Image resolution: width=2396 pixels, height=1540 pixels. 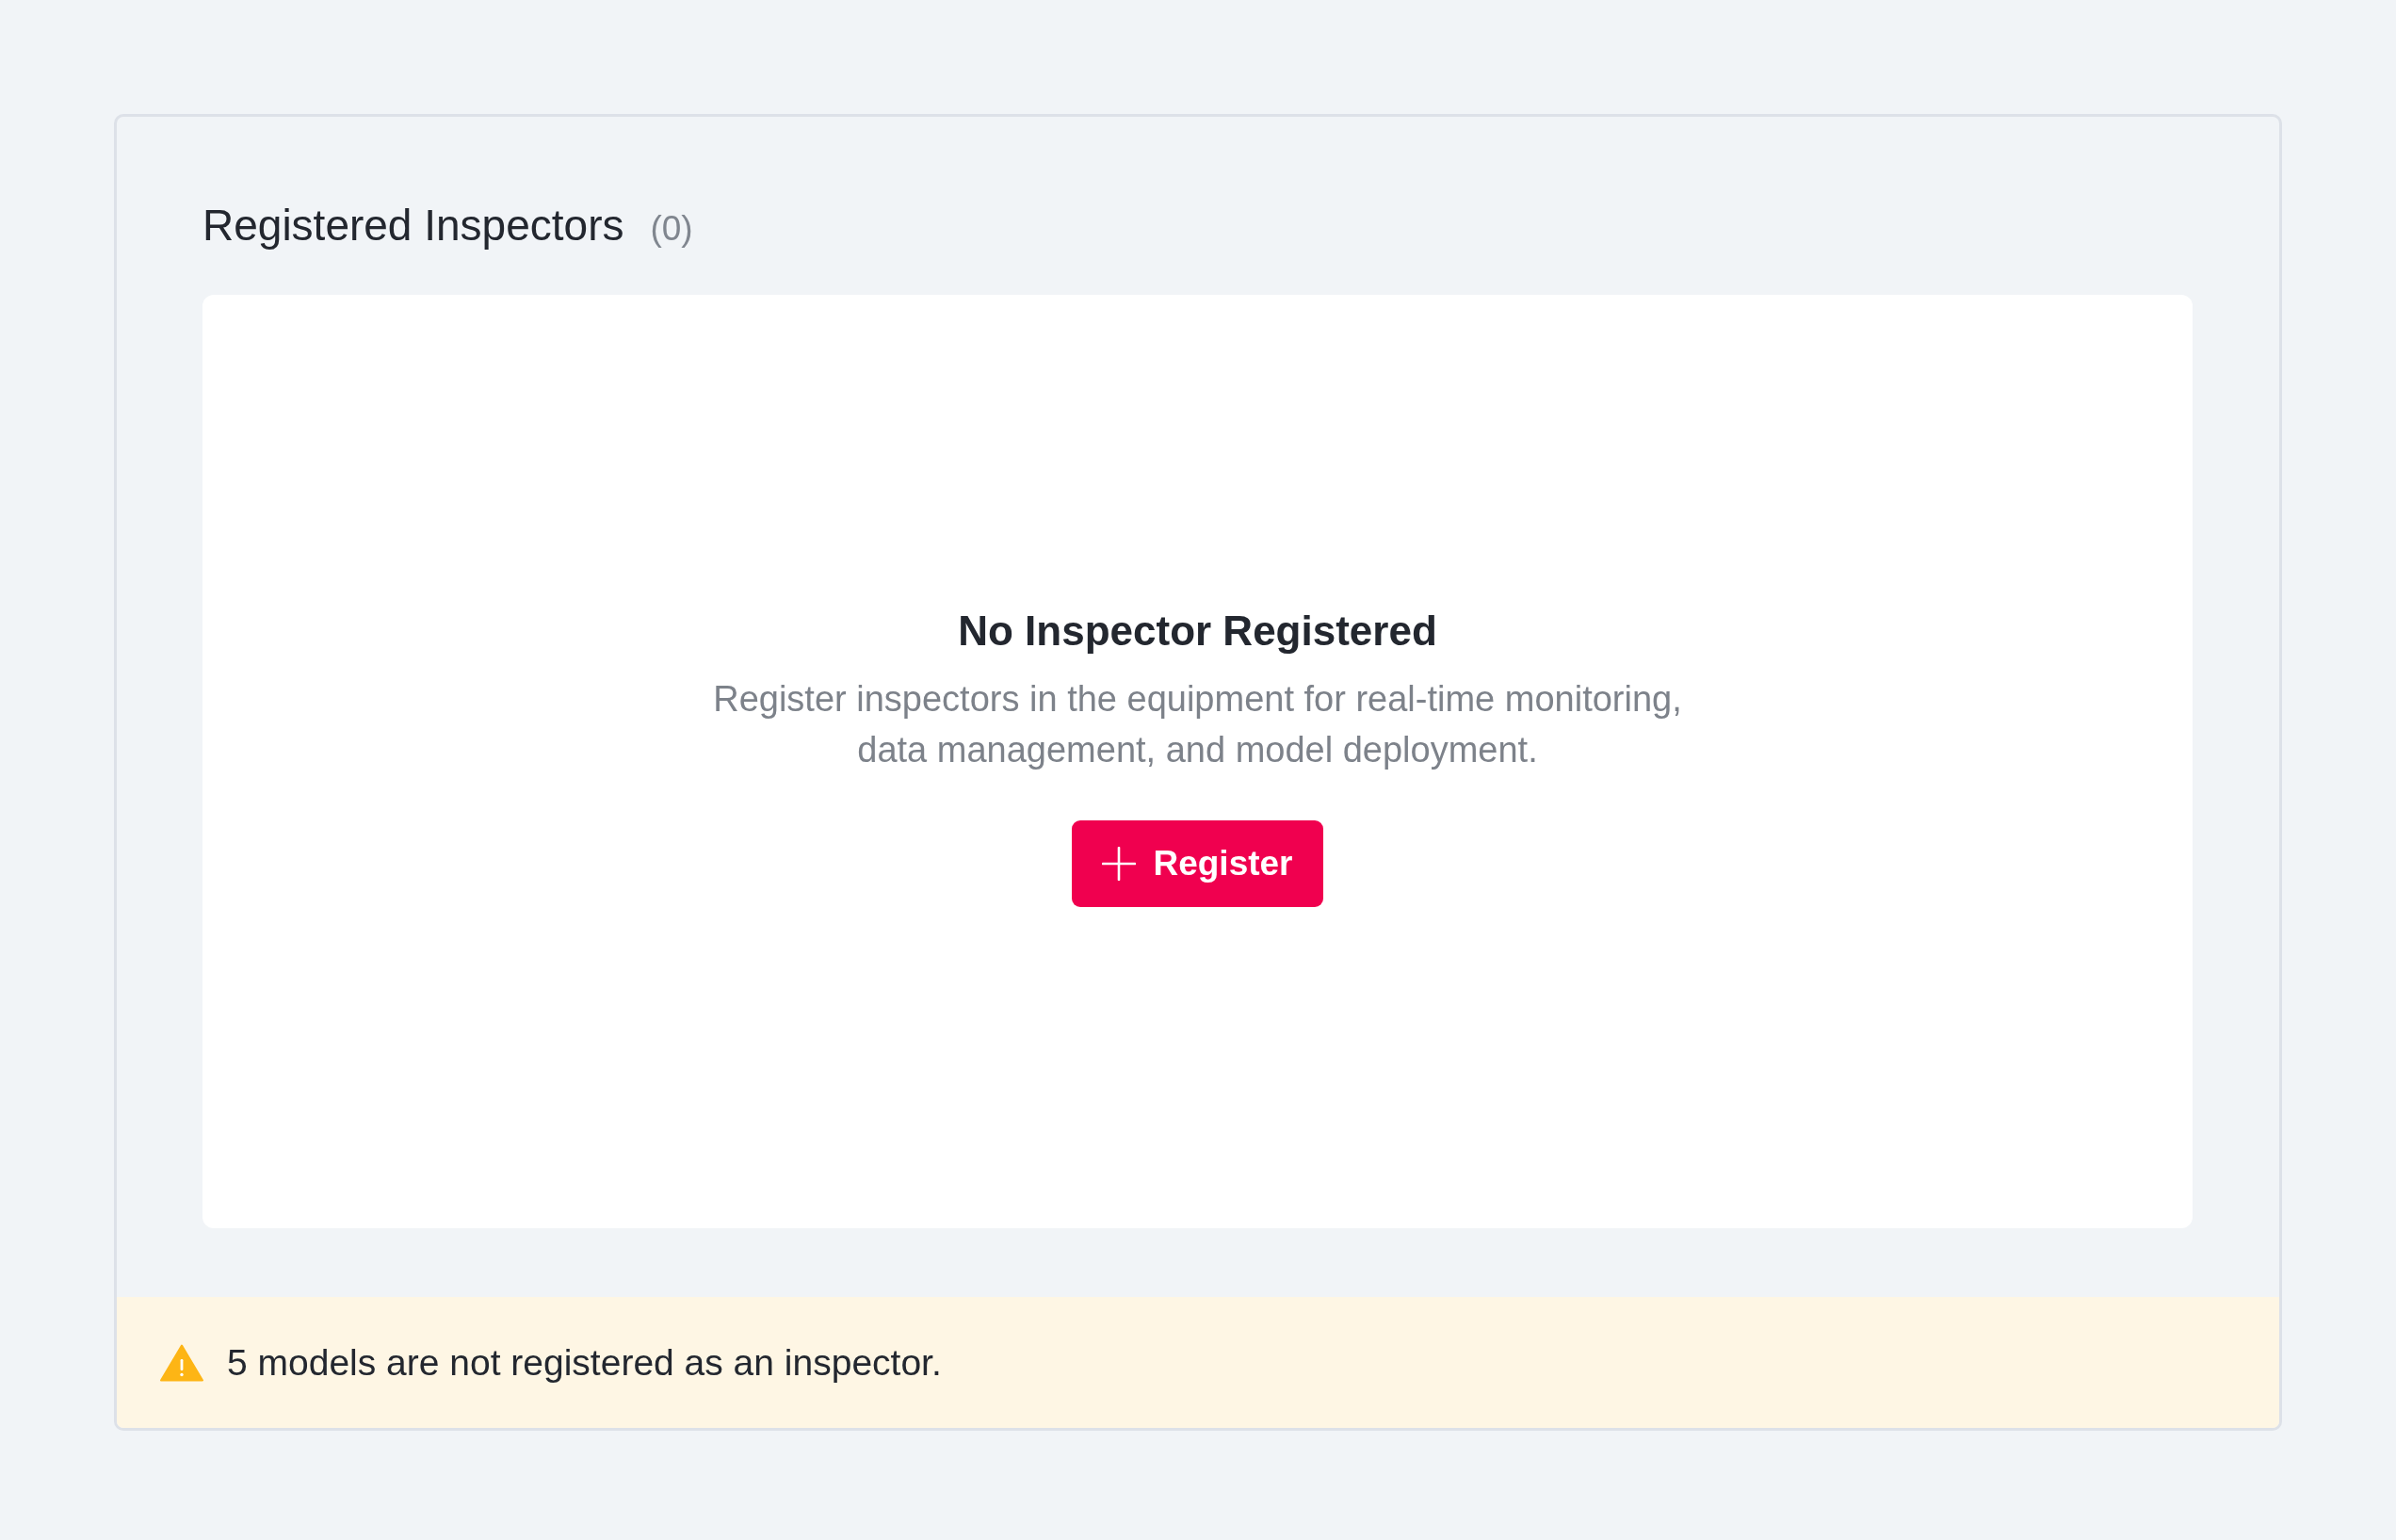 What do you see at coordinates (671, 229) in the screenshot?
I see `inspector-count: (0)` at bounding box center [671, 229].